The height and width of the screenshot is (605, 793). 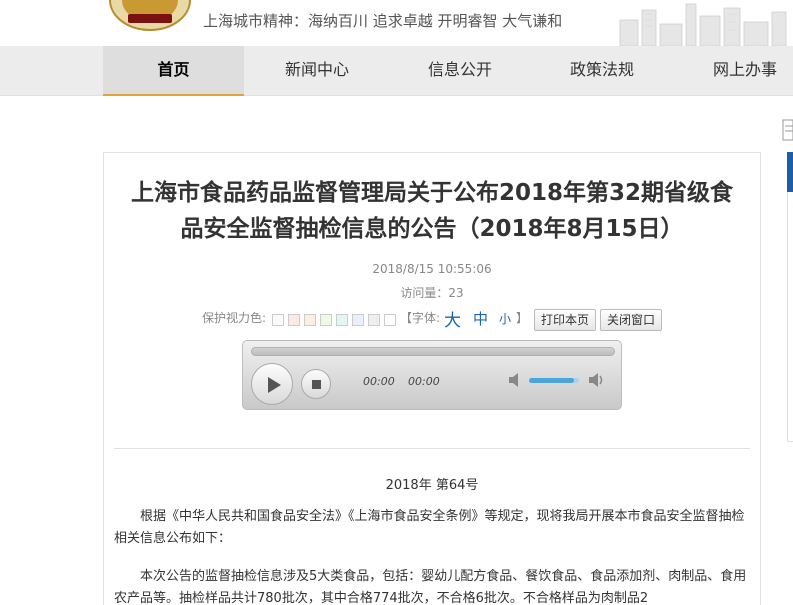 I want to click on article-title-line-1: 上海市食品药品监督管理局关于公布2018年第32期省级食, so click(x=432, y=193).